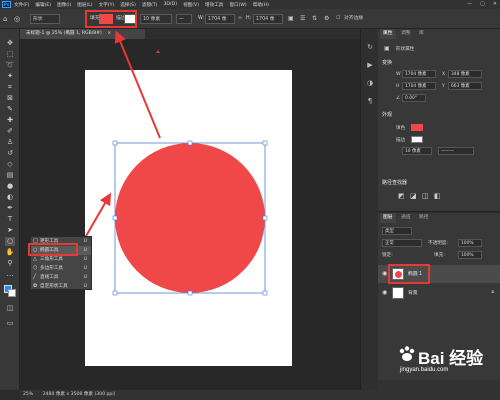  What do you see at coordinates (370, 47) in the screenshot?
I see `history-panel-icon: ↻` at bounding box center [370, 47].